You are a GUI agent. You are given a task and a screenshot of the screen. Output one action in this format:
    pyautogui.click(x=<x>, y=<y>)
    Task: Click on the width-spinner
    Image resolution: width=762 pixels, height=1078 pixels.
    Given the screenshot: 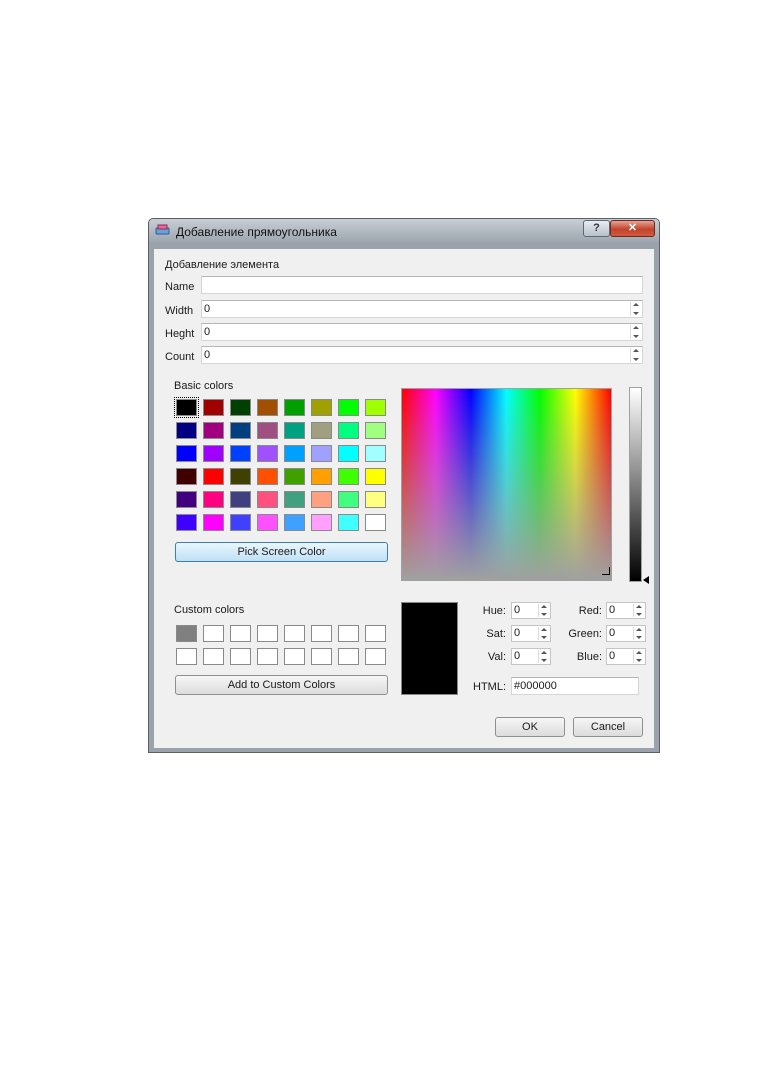 What is the action you would take?
    pyautogui.click(x=635, y=309)
    